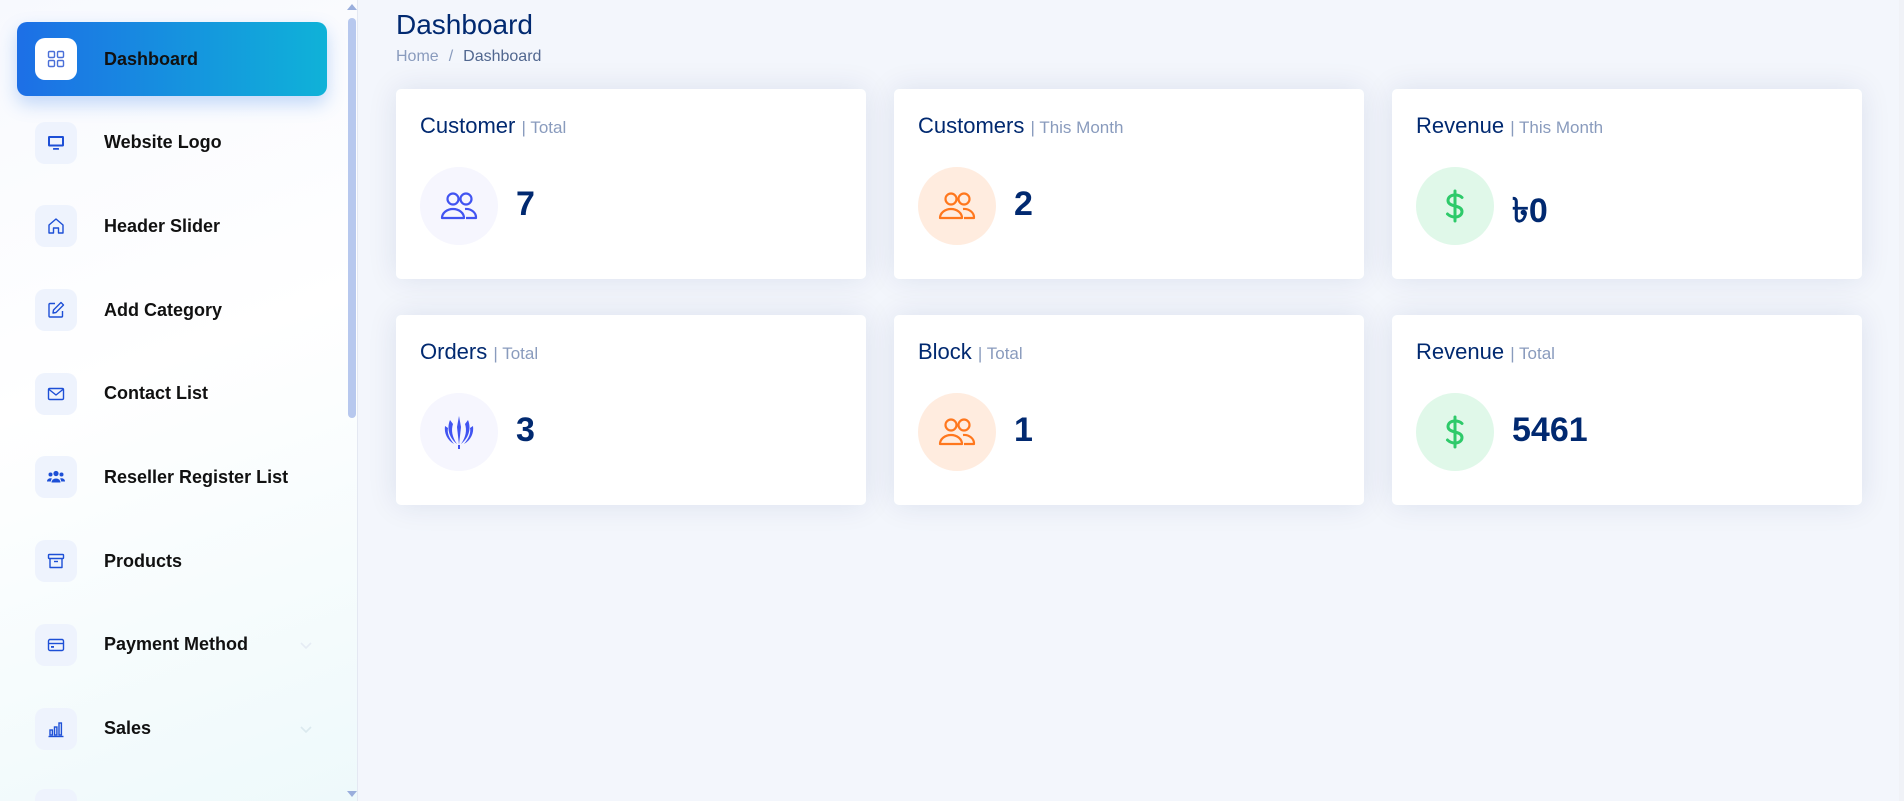 This screenshot has width=1904, height=801. What do you see at coordinates (162, 225) in the screenshot?
I see `sidebar-item-label: Header Slider` at bounding box center [162, 225].